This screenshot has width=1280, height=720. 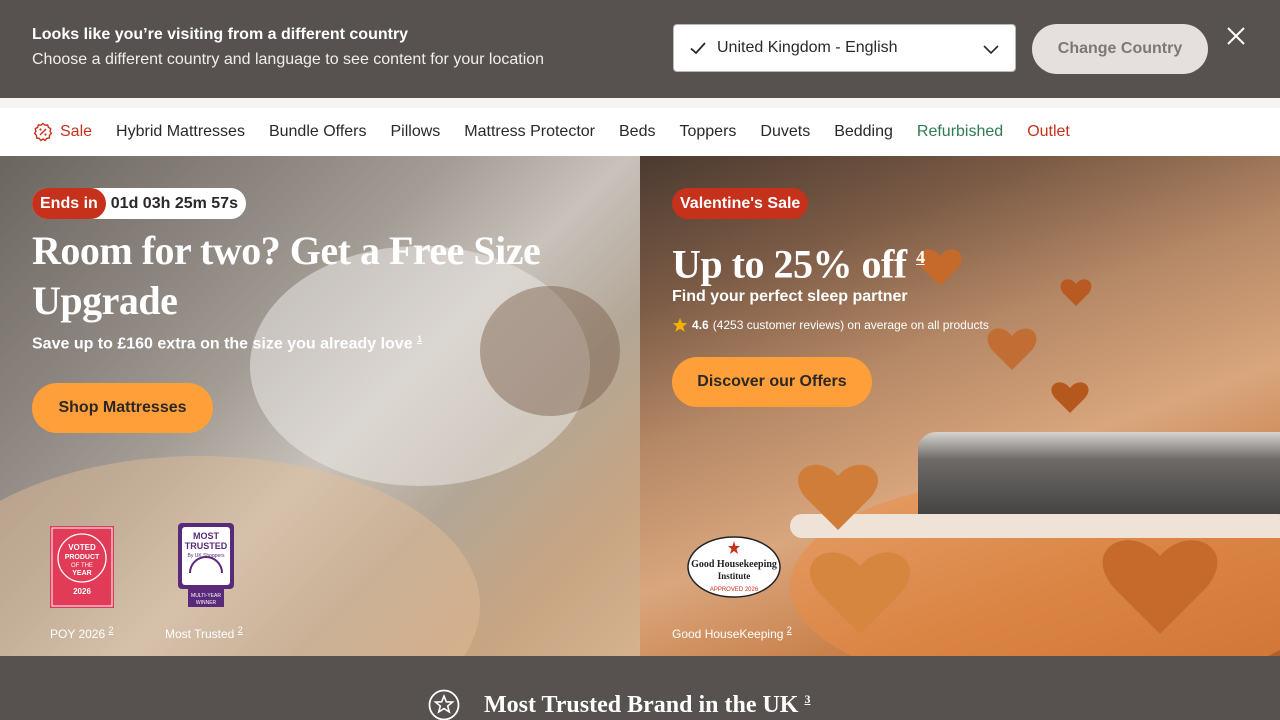 What do you see at coordinates (680, 325) in the screenshot?
I see `star-icon` at bounding box center [680, 325].